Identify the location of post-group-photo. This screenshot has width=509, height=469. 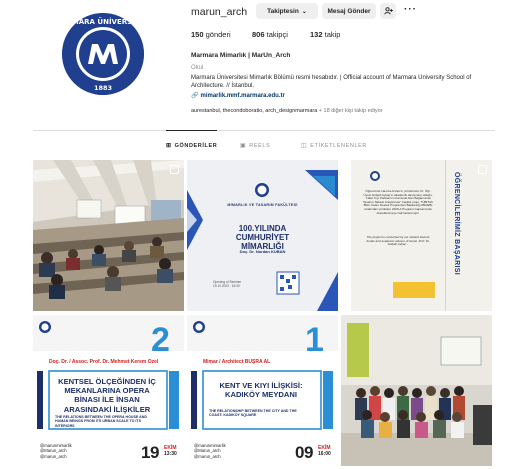
(416, 390).